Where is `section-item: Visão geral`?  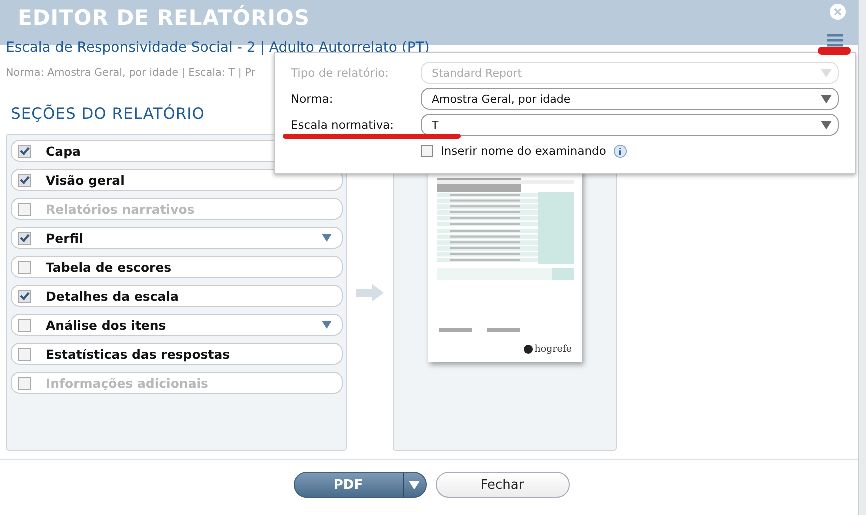
section-item: Visão geral is located at coordinates (177, 180).